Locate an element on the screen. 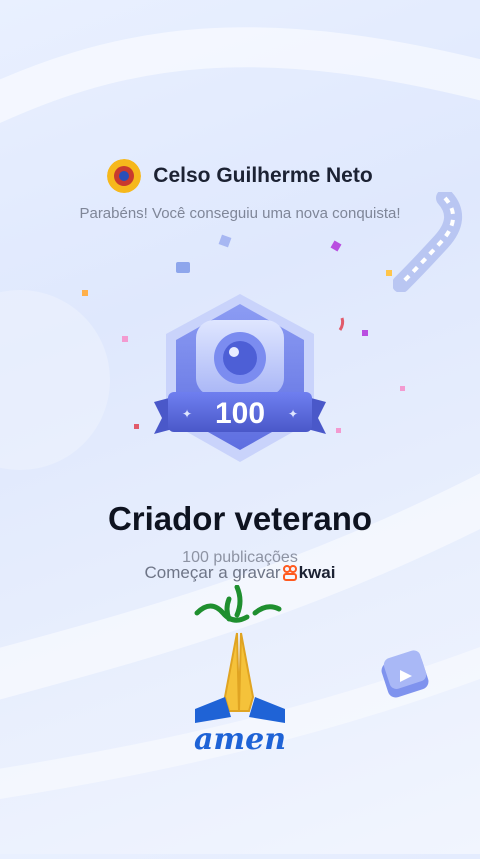  kwai-logo-icon is located at coordinates (289, 573).